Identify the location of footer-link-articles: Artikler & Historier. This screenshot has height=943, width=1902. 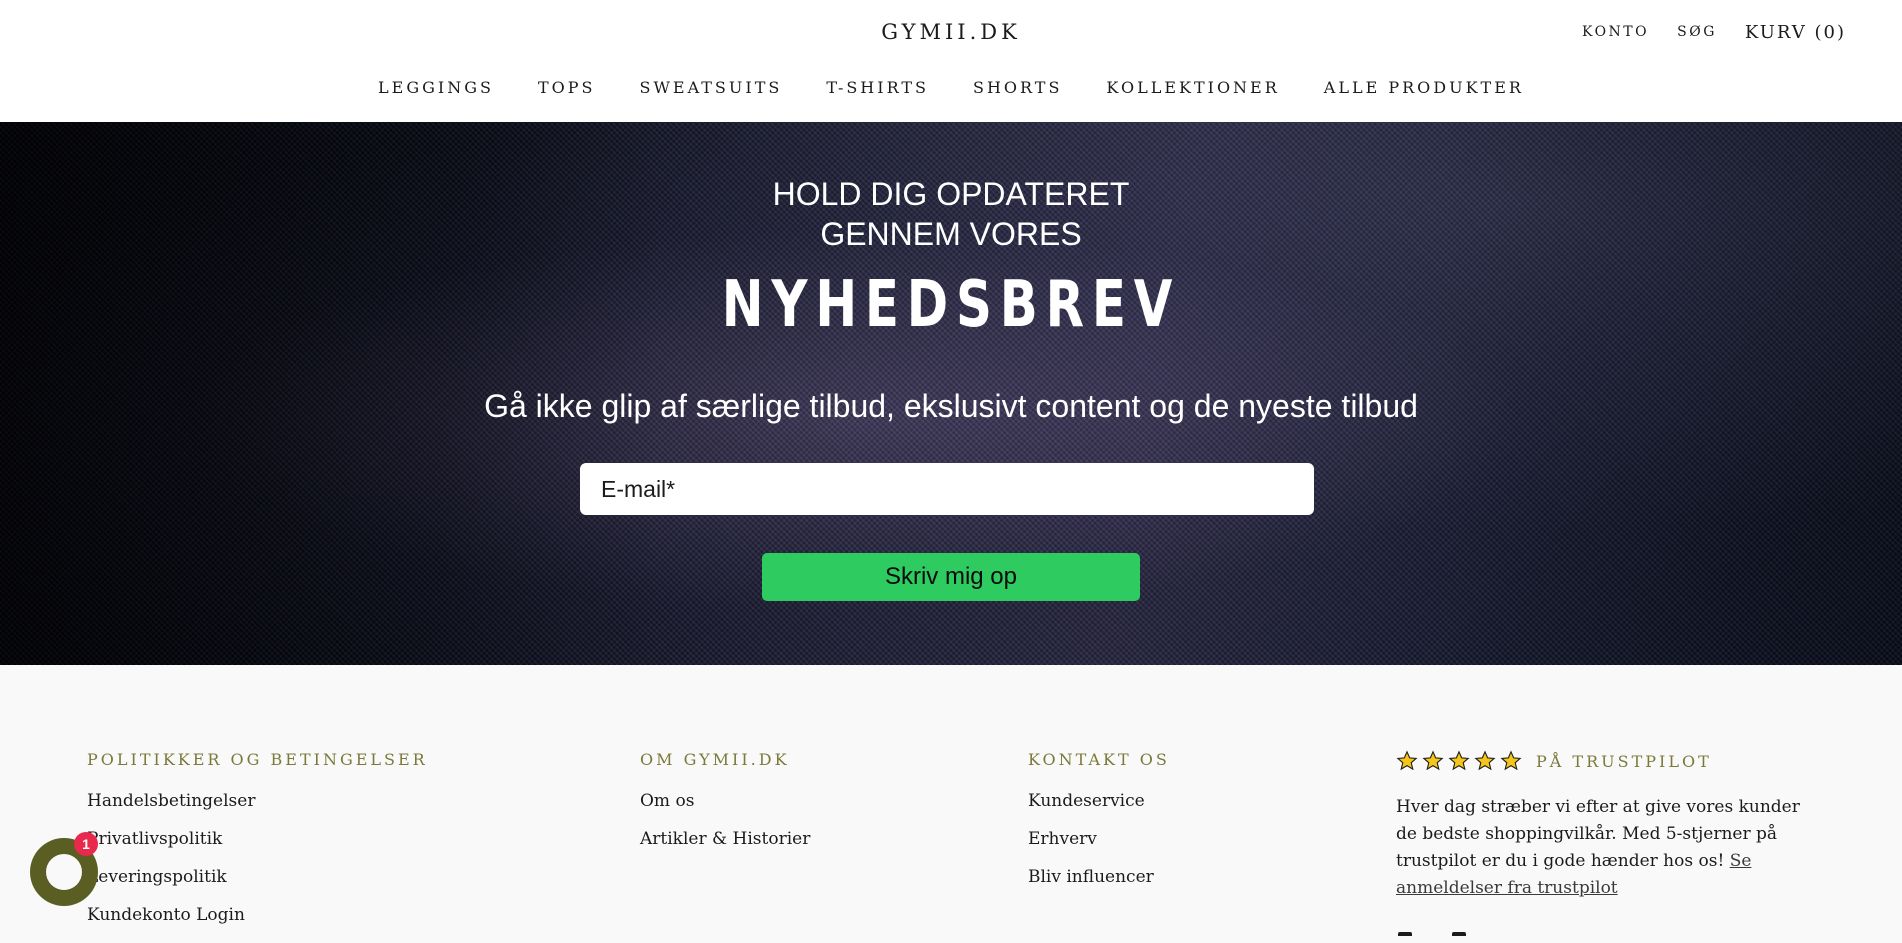
(725, 839).